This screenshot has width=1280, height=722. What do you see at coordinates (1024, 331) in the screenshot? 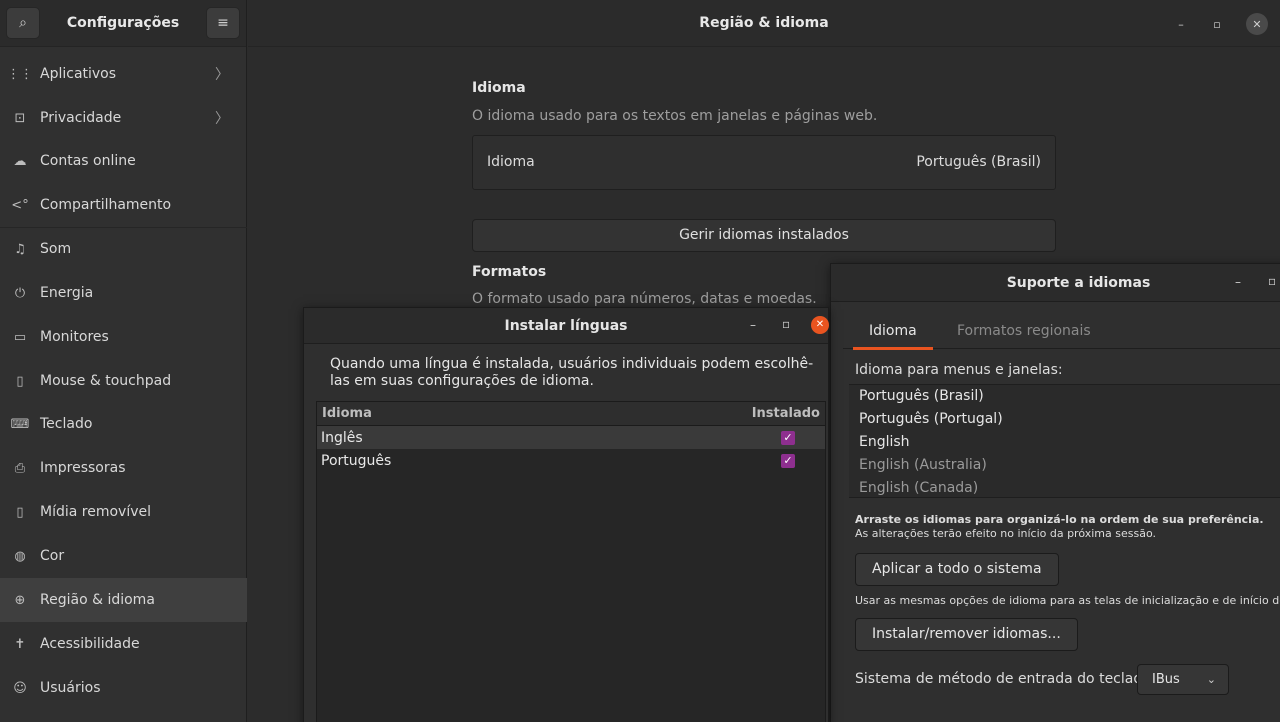
I see `tab-formatos-regionais: Formatos regionais` at bounding box center [1024, 331].